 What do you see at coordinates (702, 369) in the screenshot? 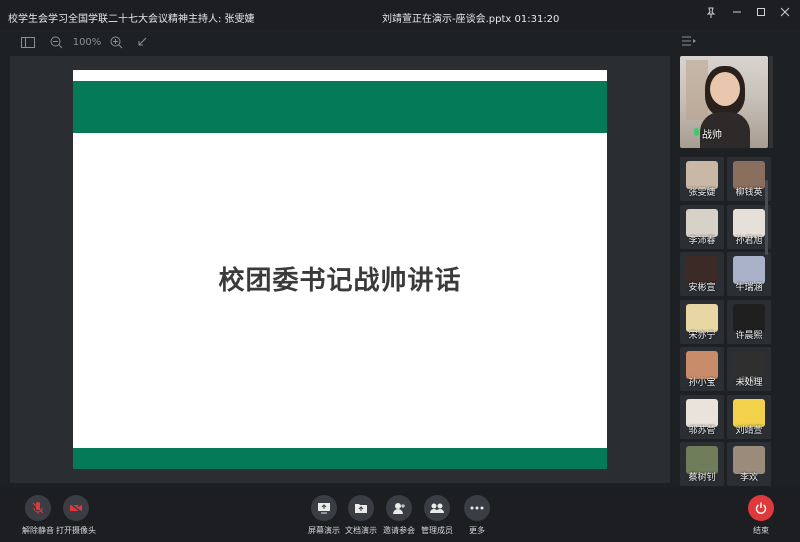
I see `participant-tile: 孙小宝` at bounding box center [702, 369].